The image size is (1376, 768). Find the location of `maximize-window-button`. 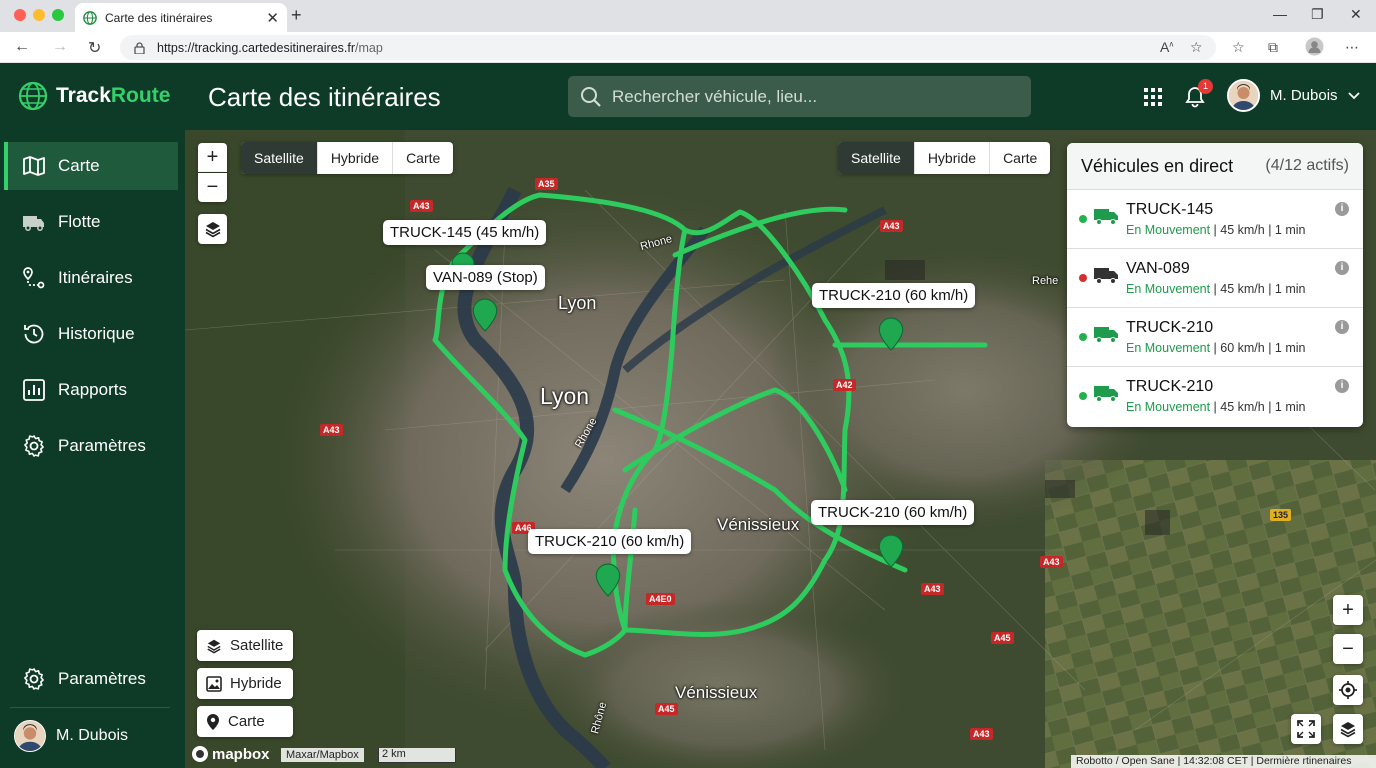

maximize-window-button is located at coordinates (58, 15).